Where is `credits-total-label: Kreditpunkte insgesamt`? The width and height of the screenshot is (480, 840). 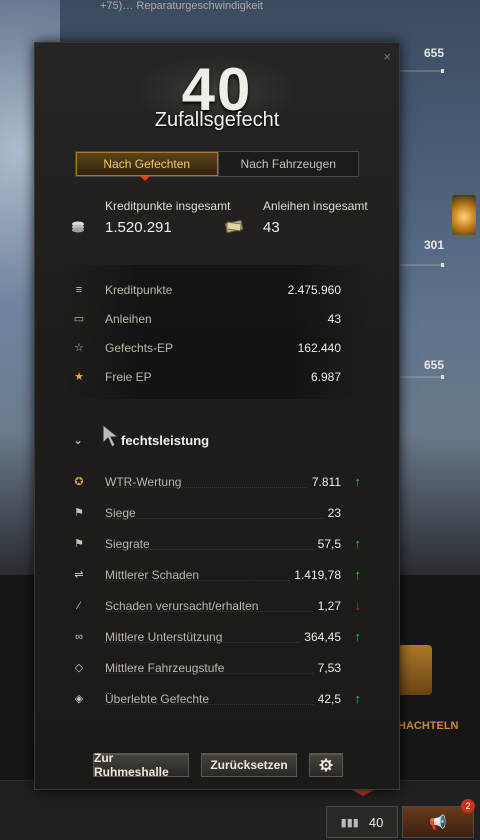
credits-total-label: Kreditpunkte insgesamt is located at coordinates (168, 206).